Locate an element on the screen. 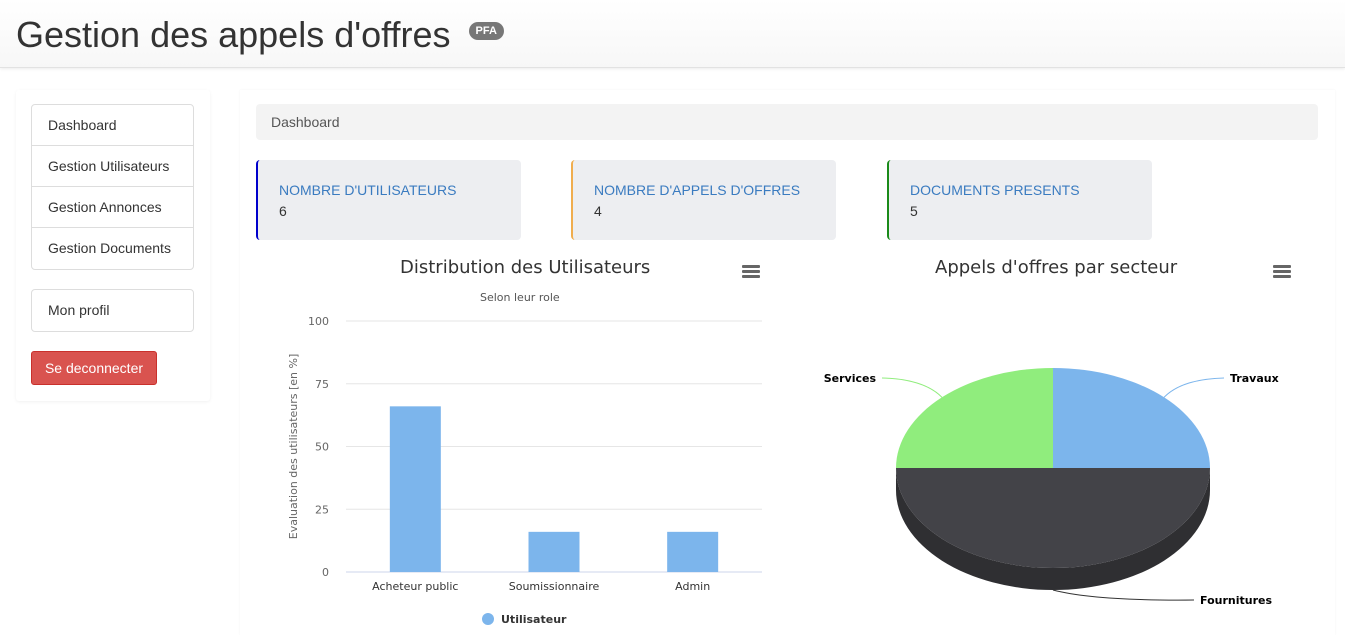  pie-chart-menu-icon is located at coordinates (1282, 272).